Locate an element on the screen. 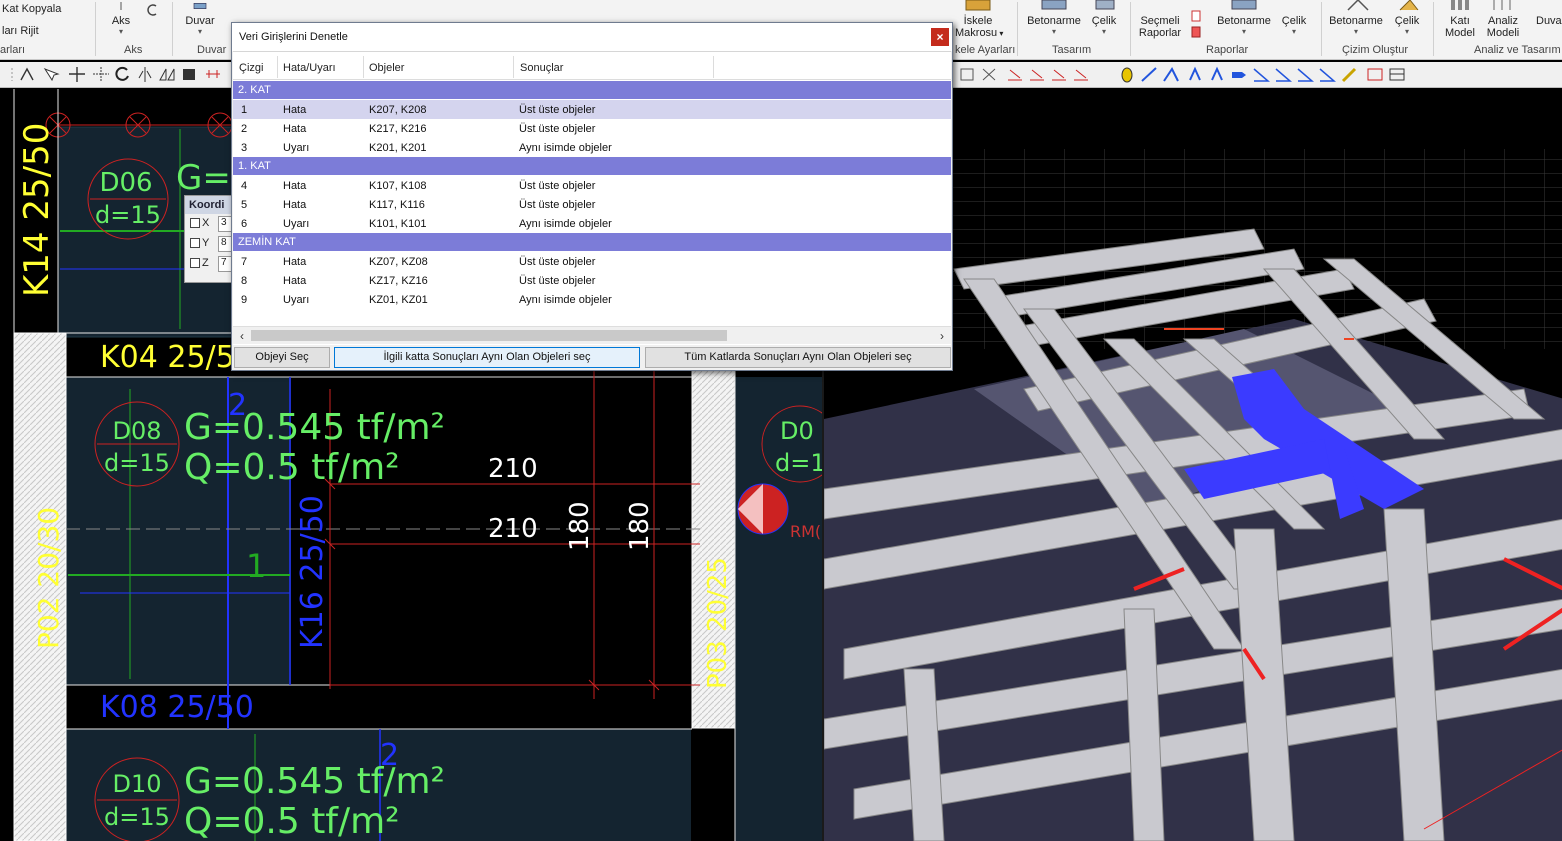  dim-aligned-icon is located at coordinates (1059, 74).